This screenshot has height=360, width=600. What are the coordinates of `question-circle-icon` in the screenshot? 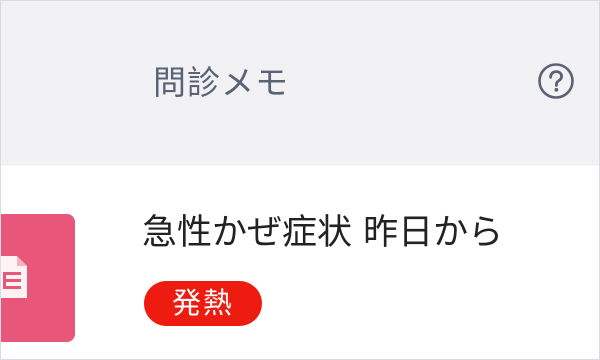 It's located at (556, 81).